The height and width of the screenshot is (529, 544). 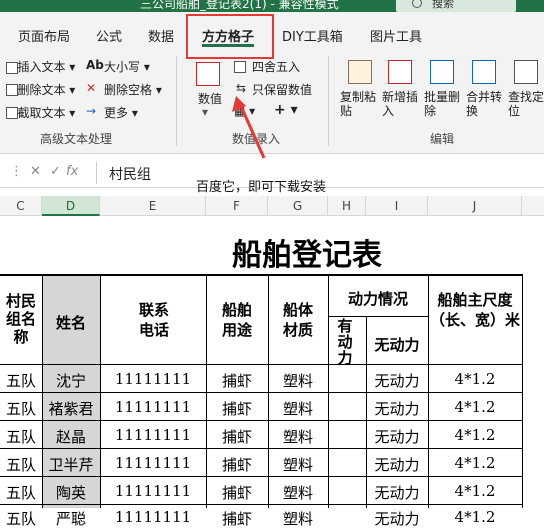 What do you see at coordinates (443, 104) in the screenshot?
I see `batch-delete-button: 批量删除` at bounding box center [443, 104].